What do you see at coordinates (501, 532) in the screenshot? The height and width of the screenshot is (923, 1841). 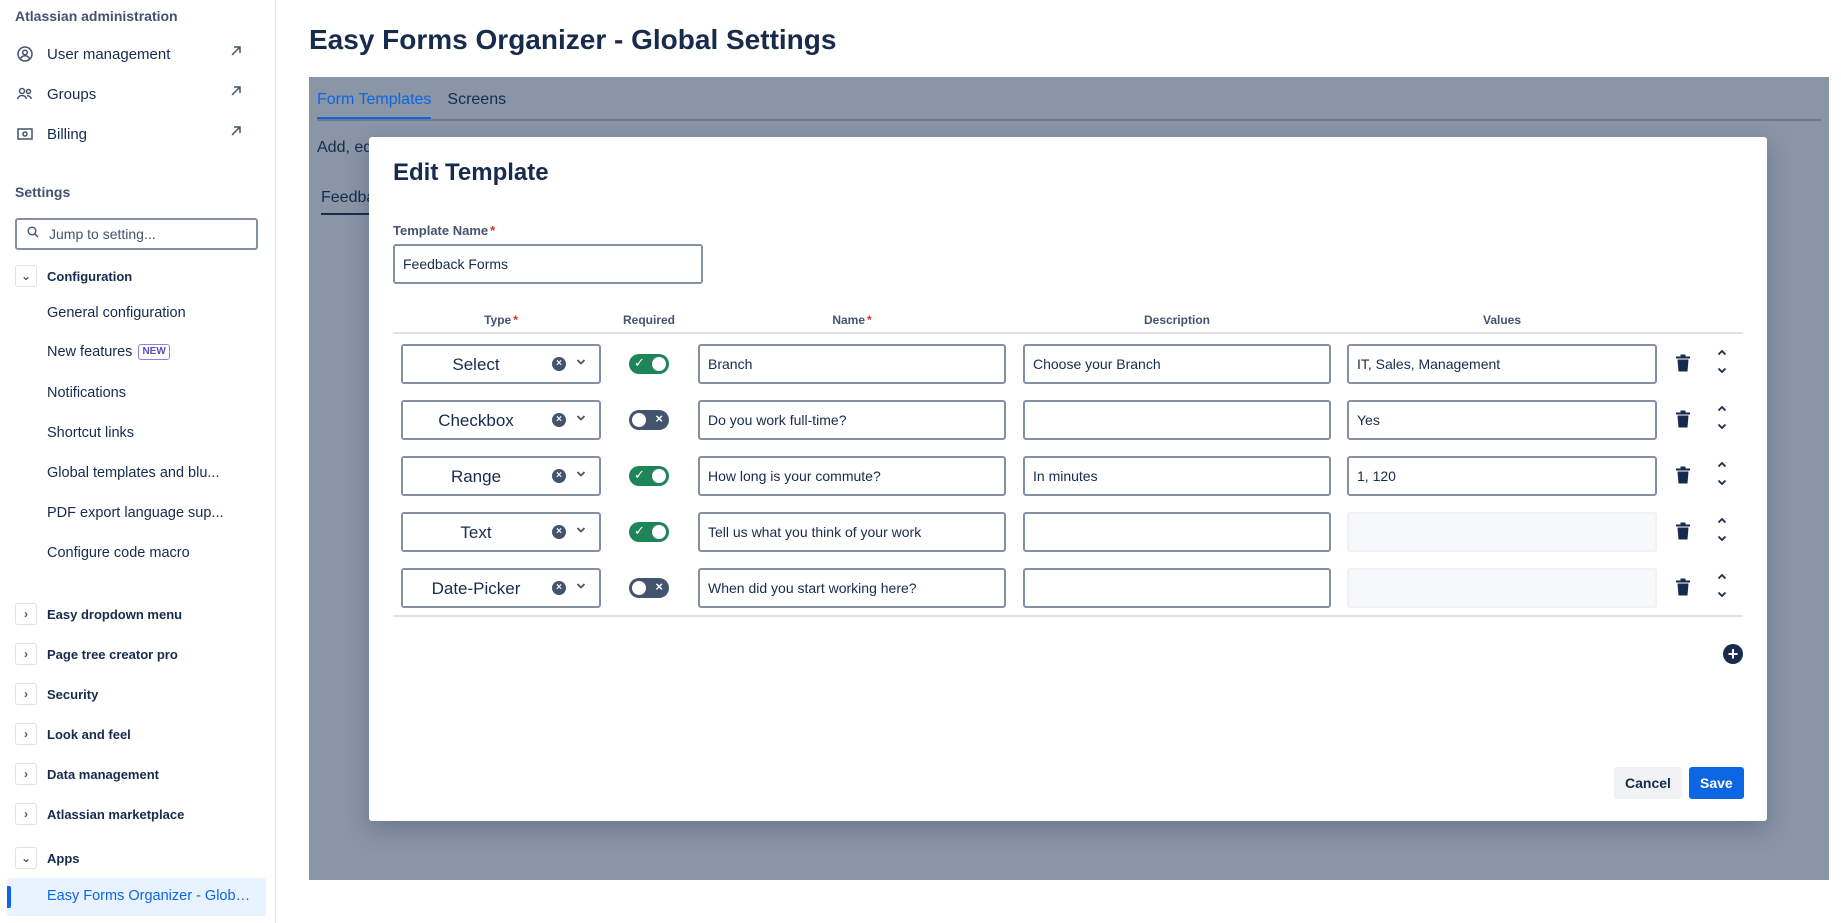 I see `type-select: Text ×` at bounding box center [501, 532].